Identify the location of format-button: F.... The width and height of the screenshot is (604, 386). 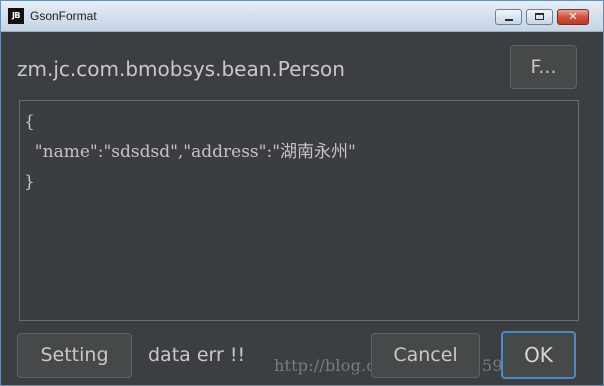
(543, 67).